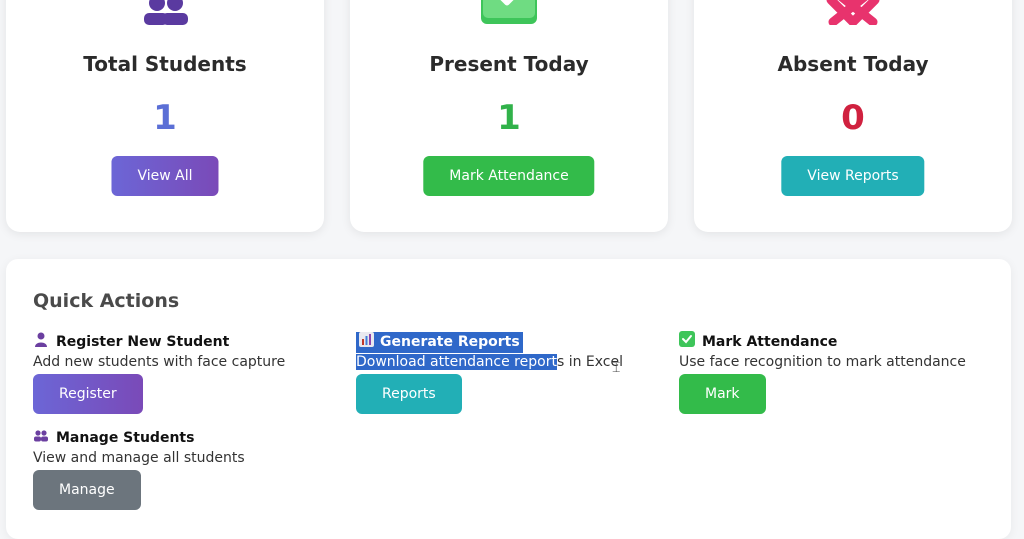 This screenshot has height=539, width=1024. I want to click on reports-button: Reports, so click(409, 394).